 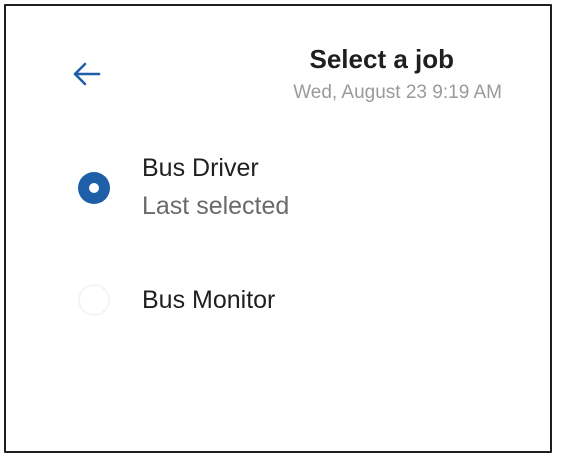 What do you see at coordinates (397, 92) in the screenshot?
I see `date-time: Wed, August 23 9:19 AM` at bounding box center [397, 92].